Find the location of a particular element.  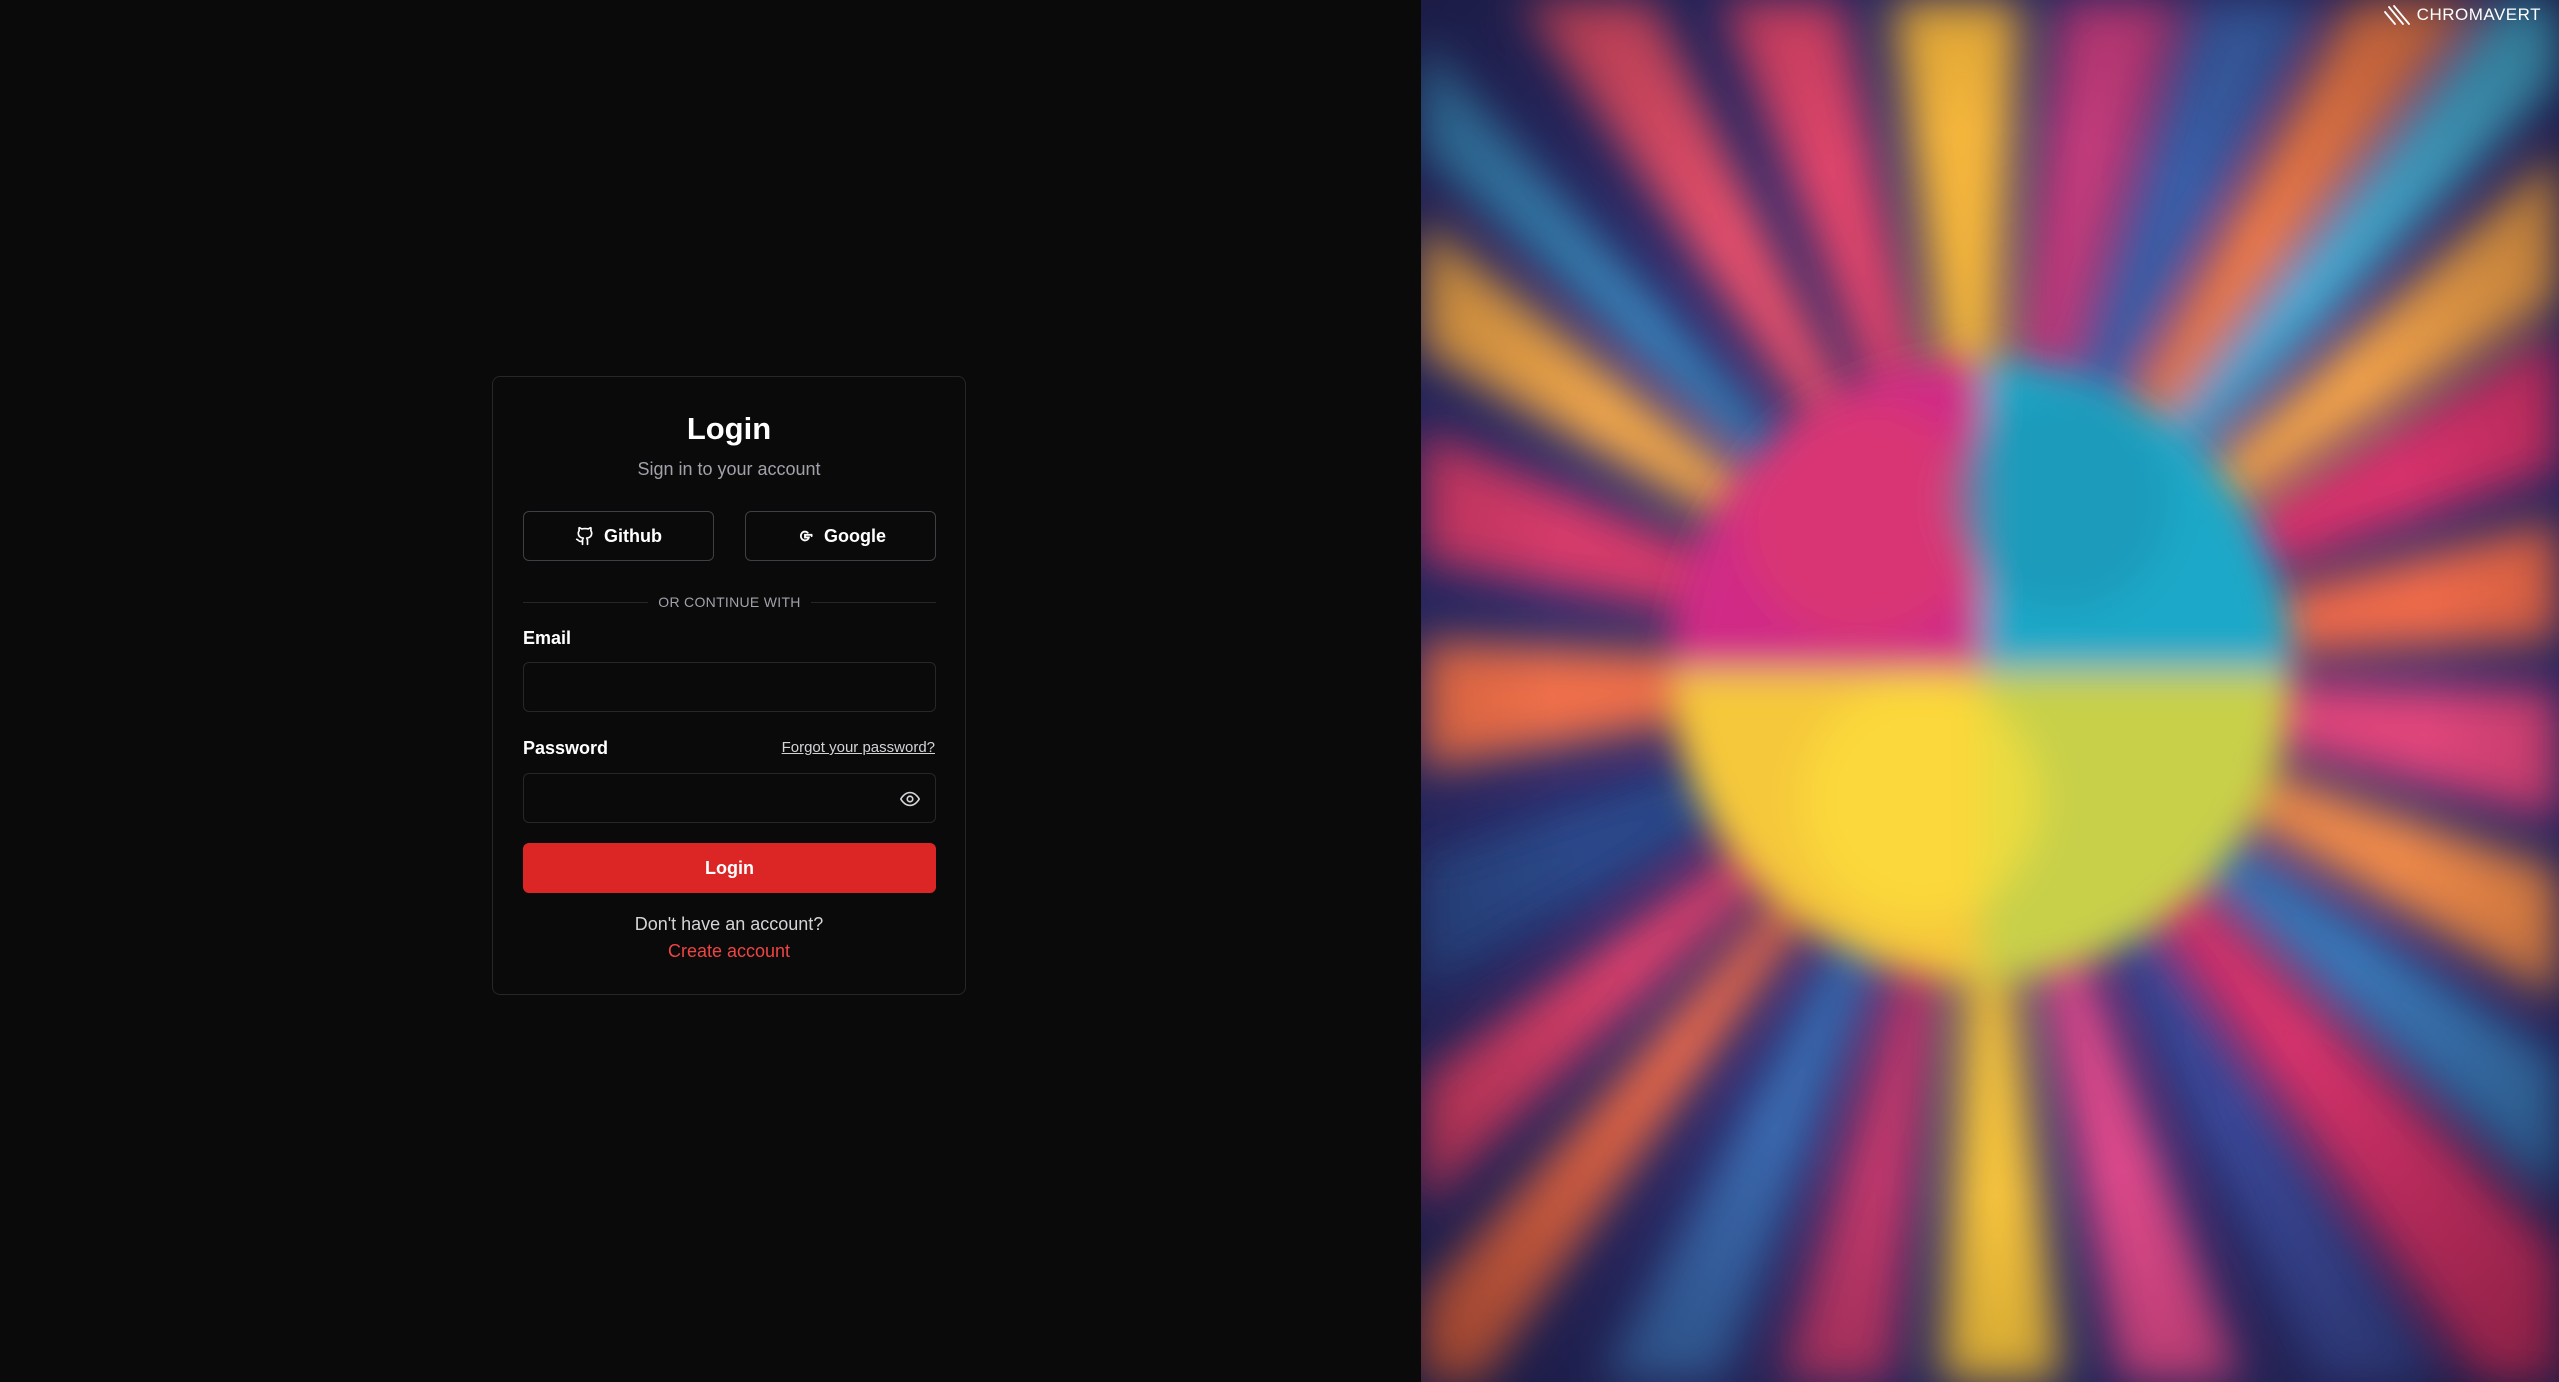

github-button-label: Github is located at coordinates (633, 535).